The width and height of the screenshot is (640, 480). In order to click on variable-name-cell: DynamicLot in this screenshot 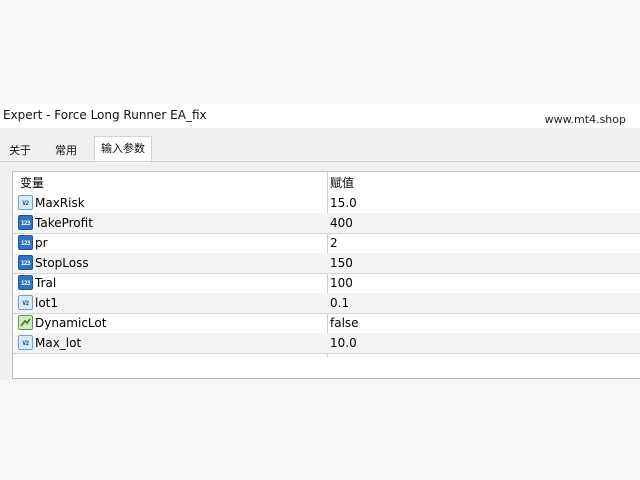, I will do `click(170, 323)`.